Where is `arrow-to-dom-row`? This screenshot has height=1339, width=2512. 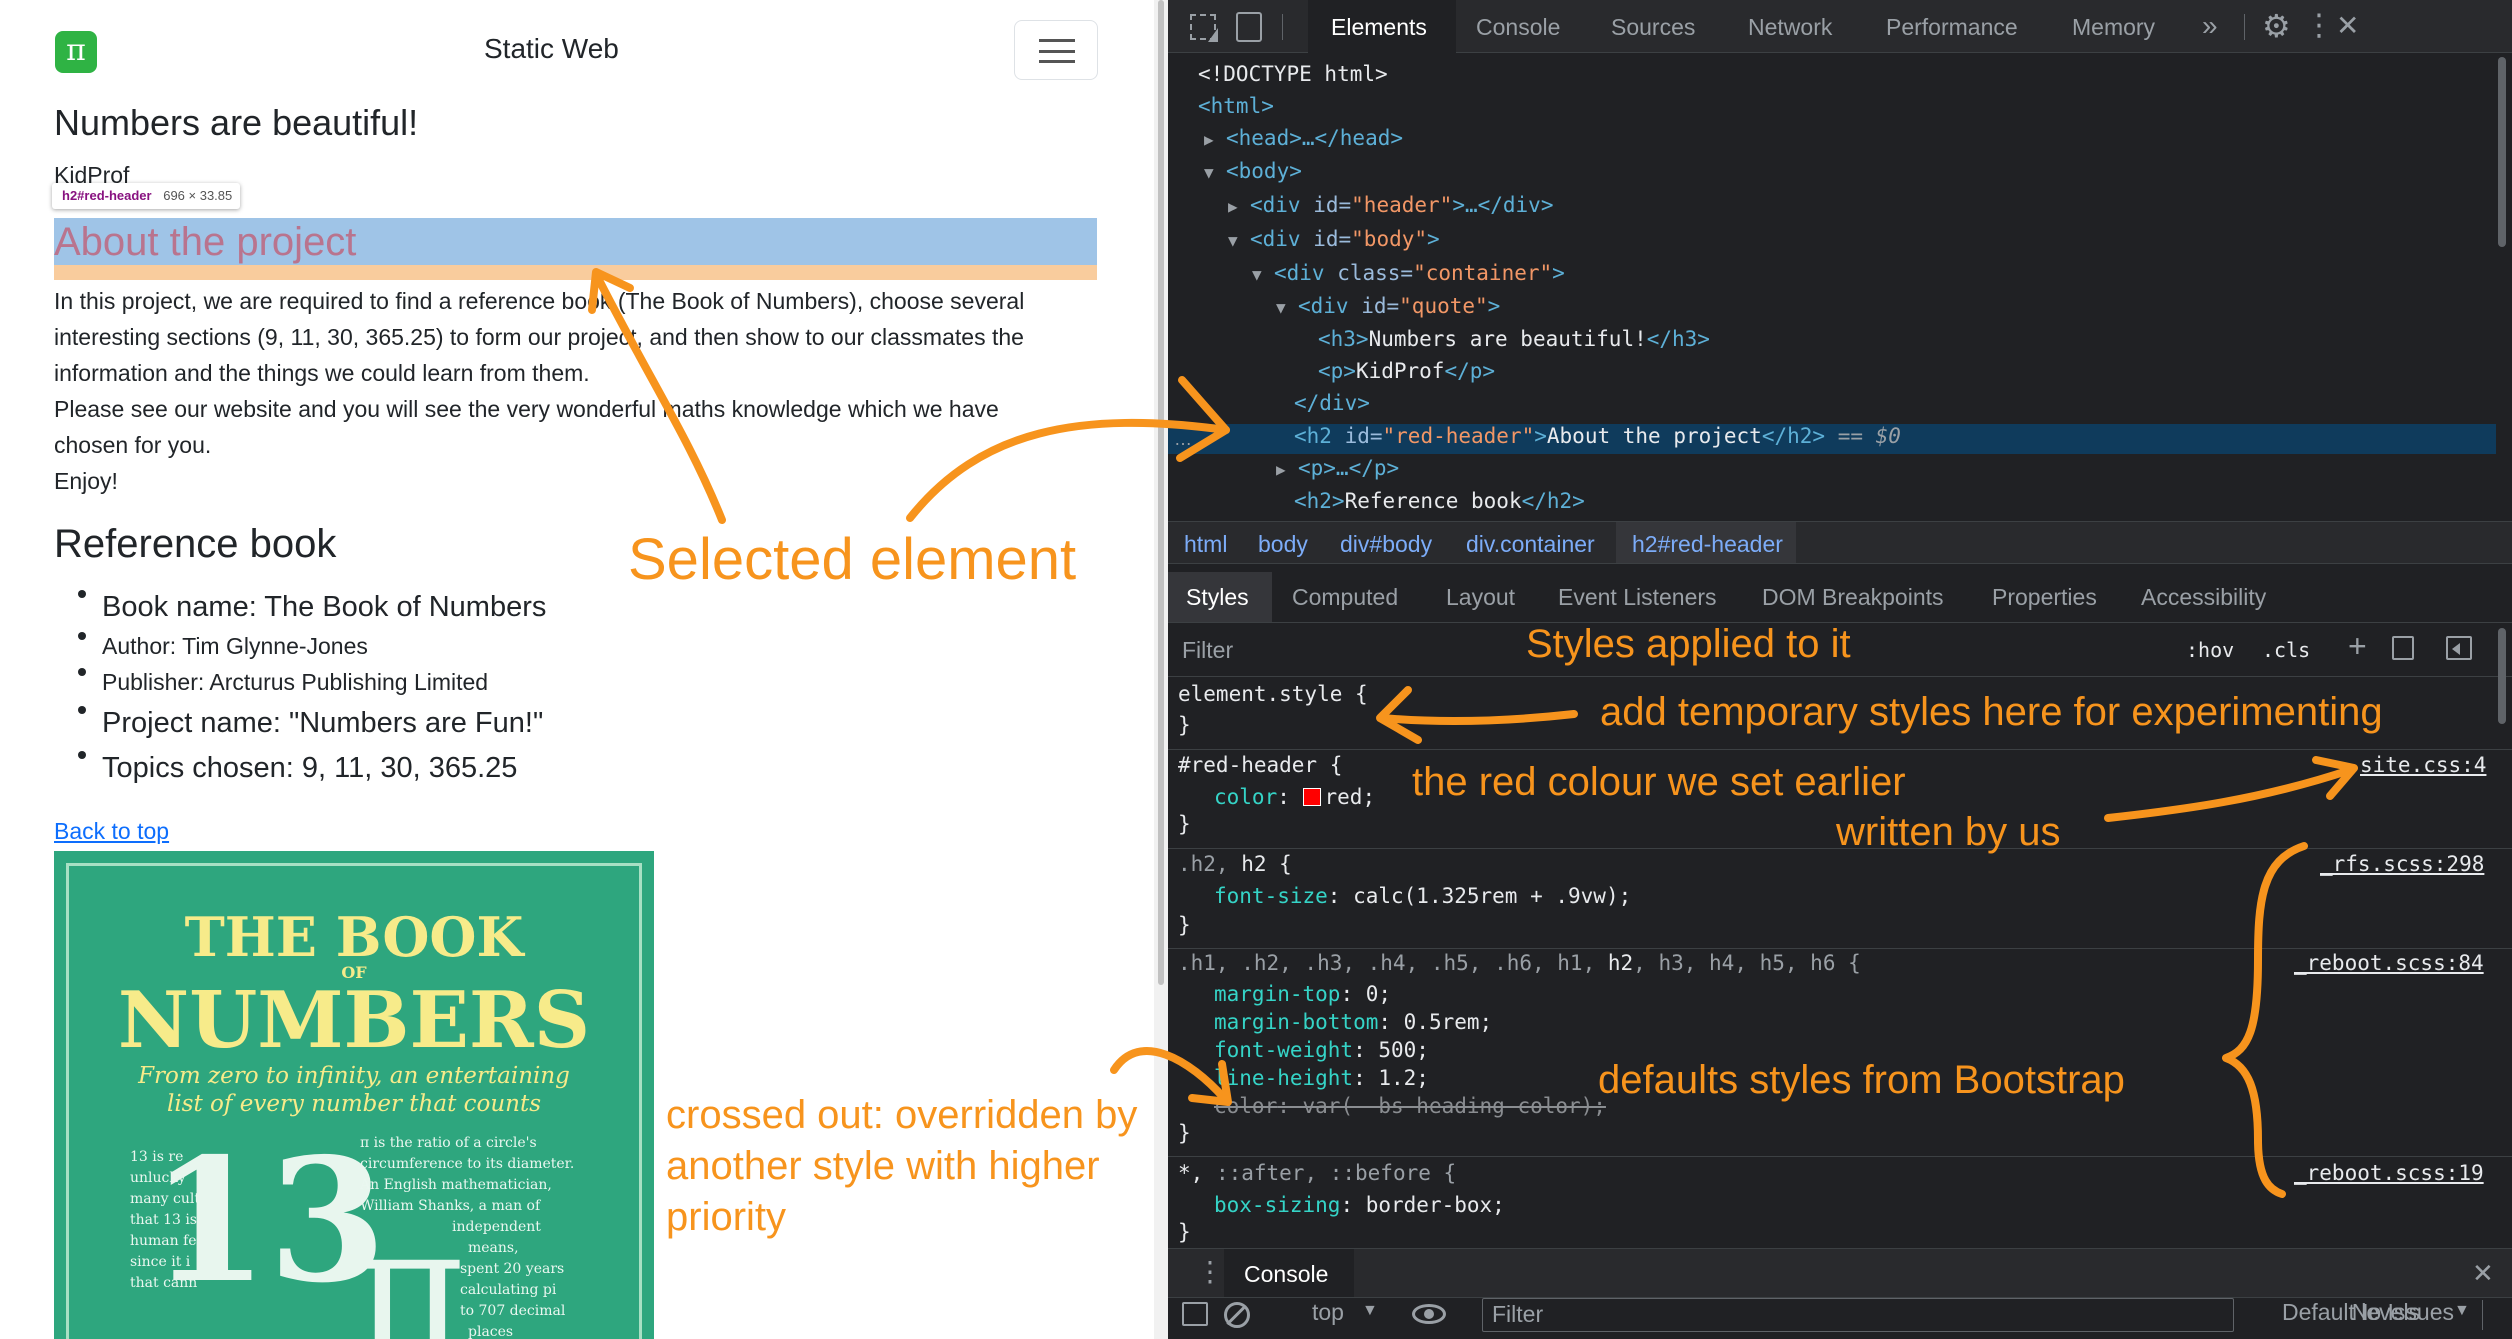 arrow-to-dom-row is located at coordinates (1068, 470).